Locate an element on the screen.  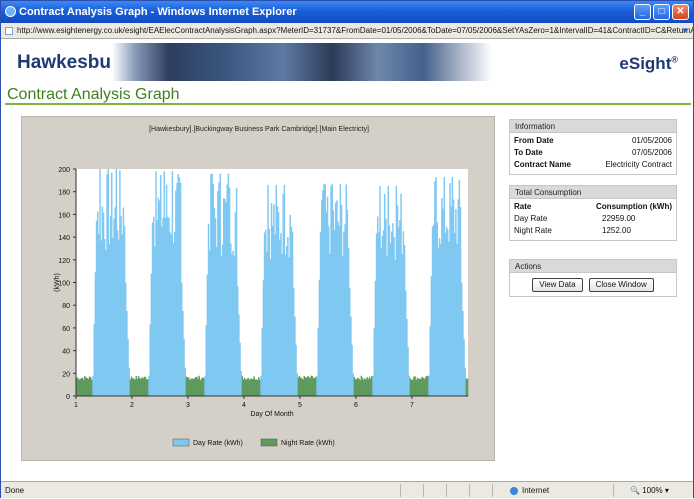
page-icon is located at coordinates (9, 31).